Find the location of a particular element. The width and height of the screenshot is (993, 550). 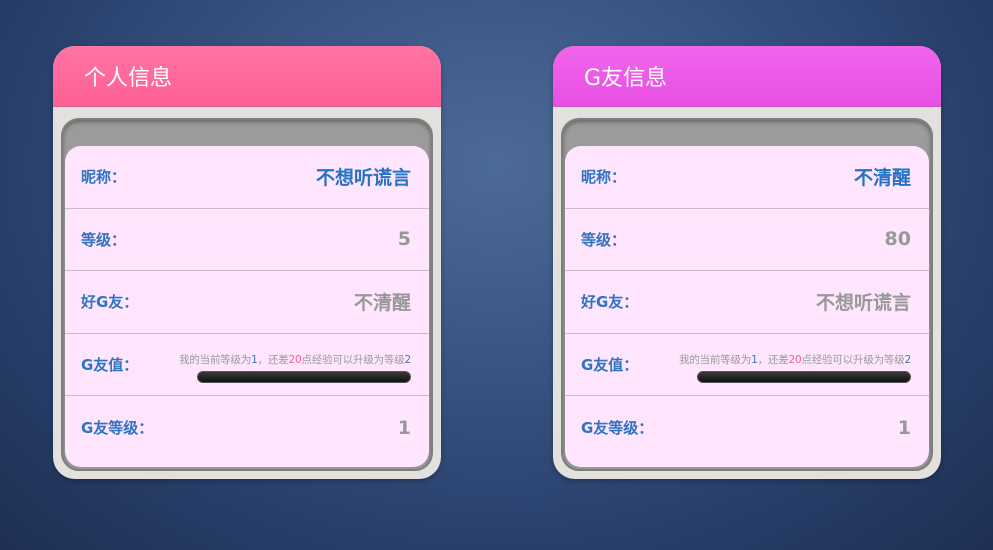

level-row: 等级： 5 is located at coordinates (247, 240).